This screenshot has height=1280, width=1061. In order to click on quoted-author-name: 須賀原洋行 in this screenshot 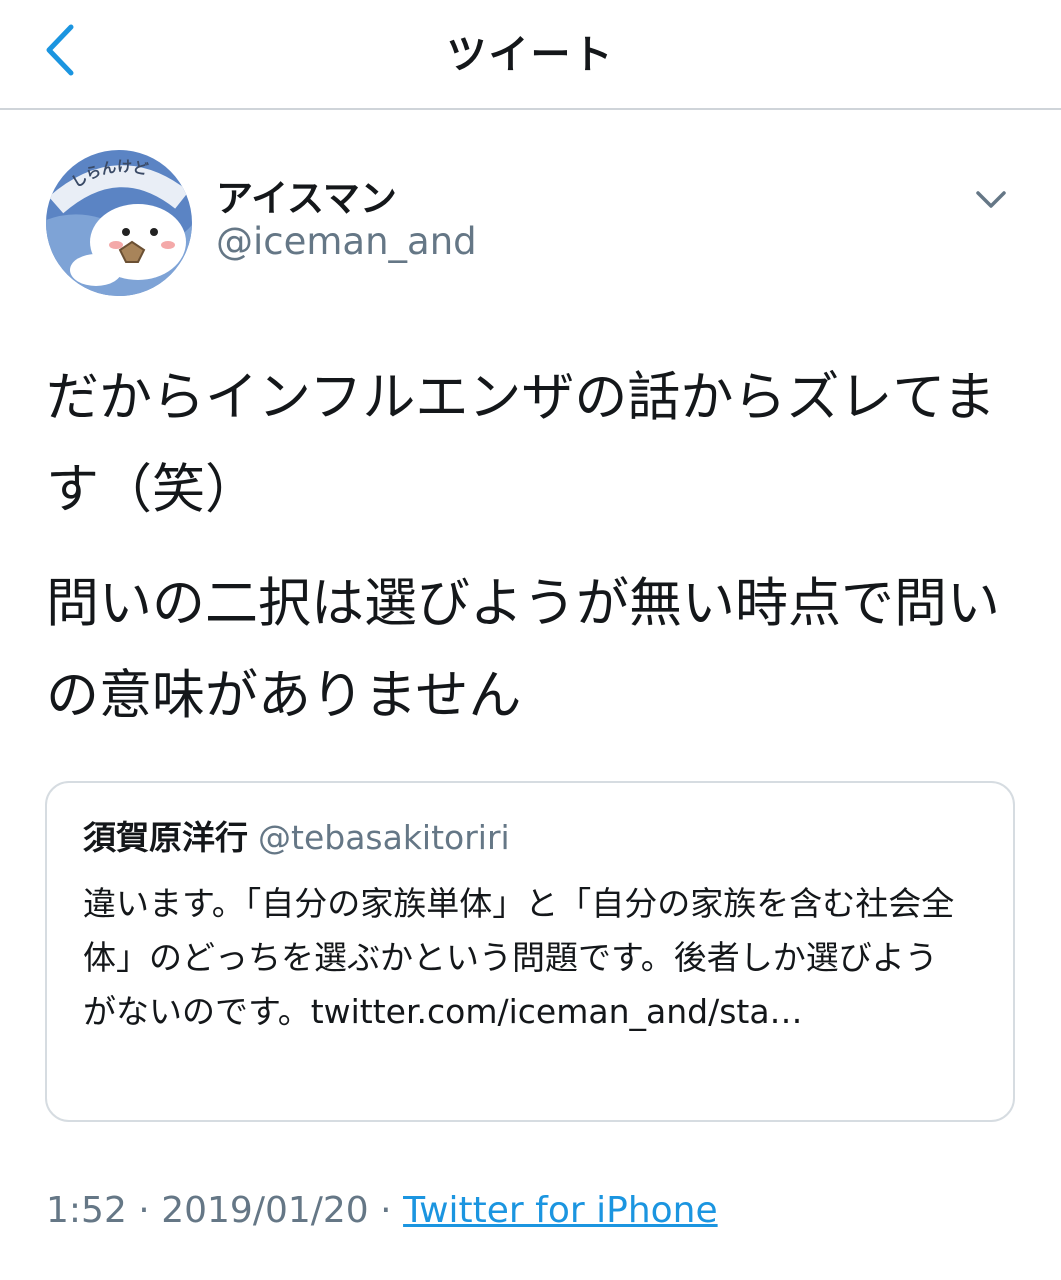, I will do `click(165, 837)`.